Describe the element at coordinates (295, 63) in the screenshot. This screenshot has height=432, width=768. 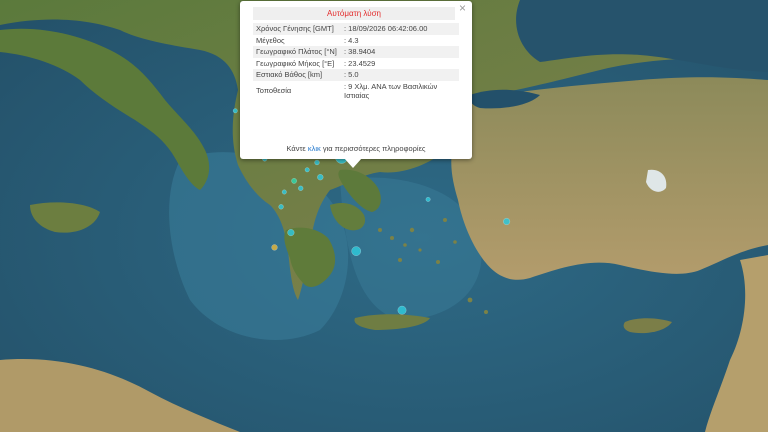
I see `longitude-label: Γεωγραφικό Μήκος [°E]` at that location.